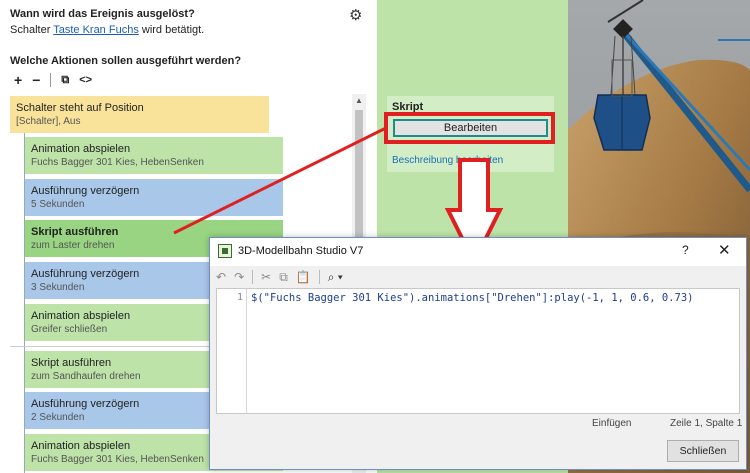 This screenshot has height=473, width=750. What do you see at coordinates (58, 204) in the screenshot?
I see `action-subtitle: 5 Sekunden` at bounding box center [58, 204].